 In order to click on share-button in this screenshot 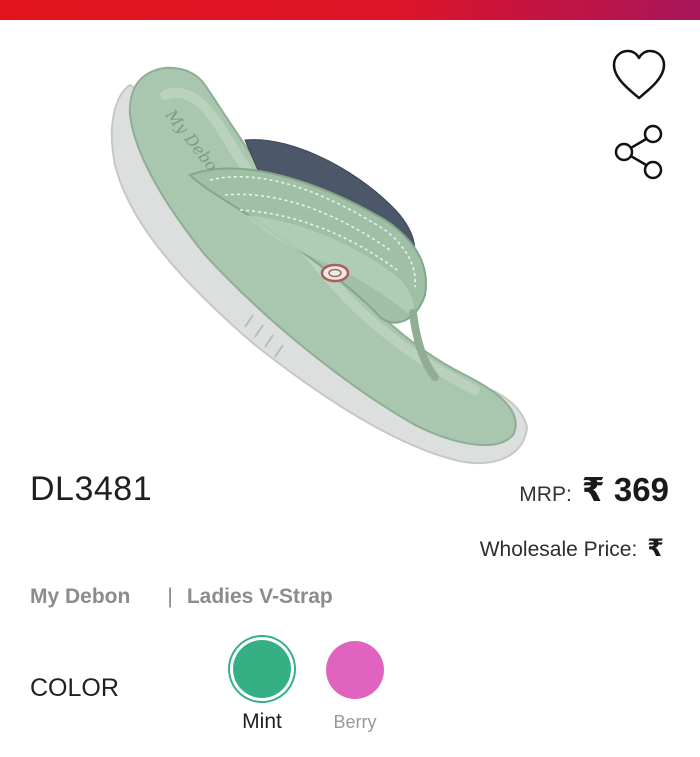, I will do `click(639, 152)`.